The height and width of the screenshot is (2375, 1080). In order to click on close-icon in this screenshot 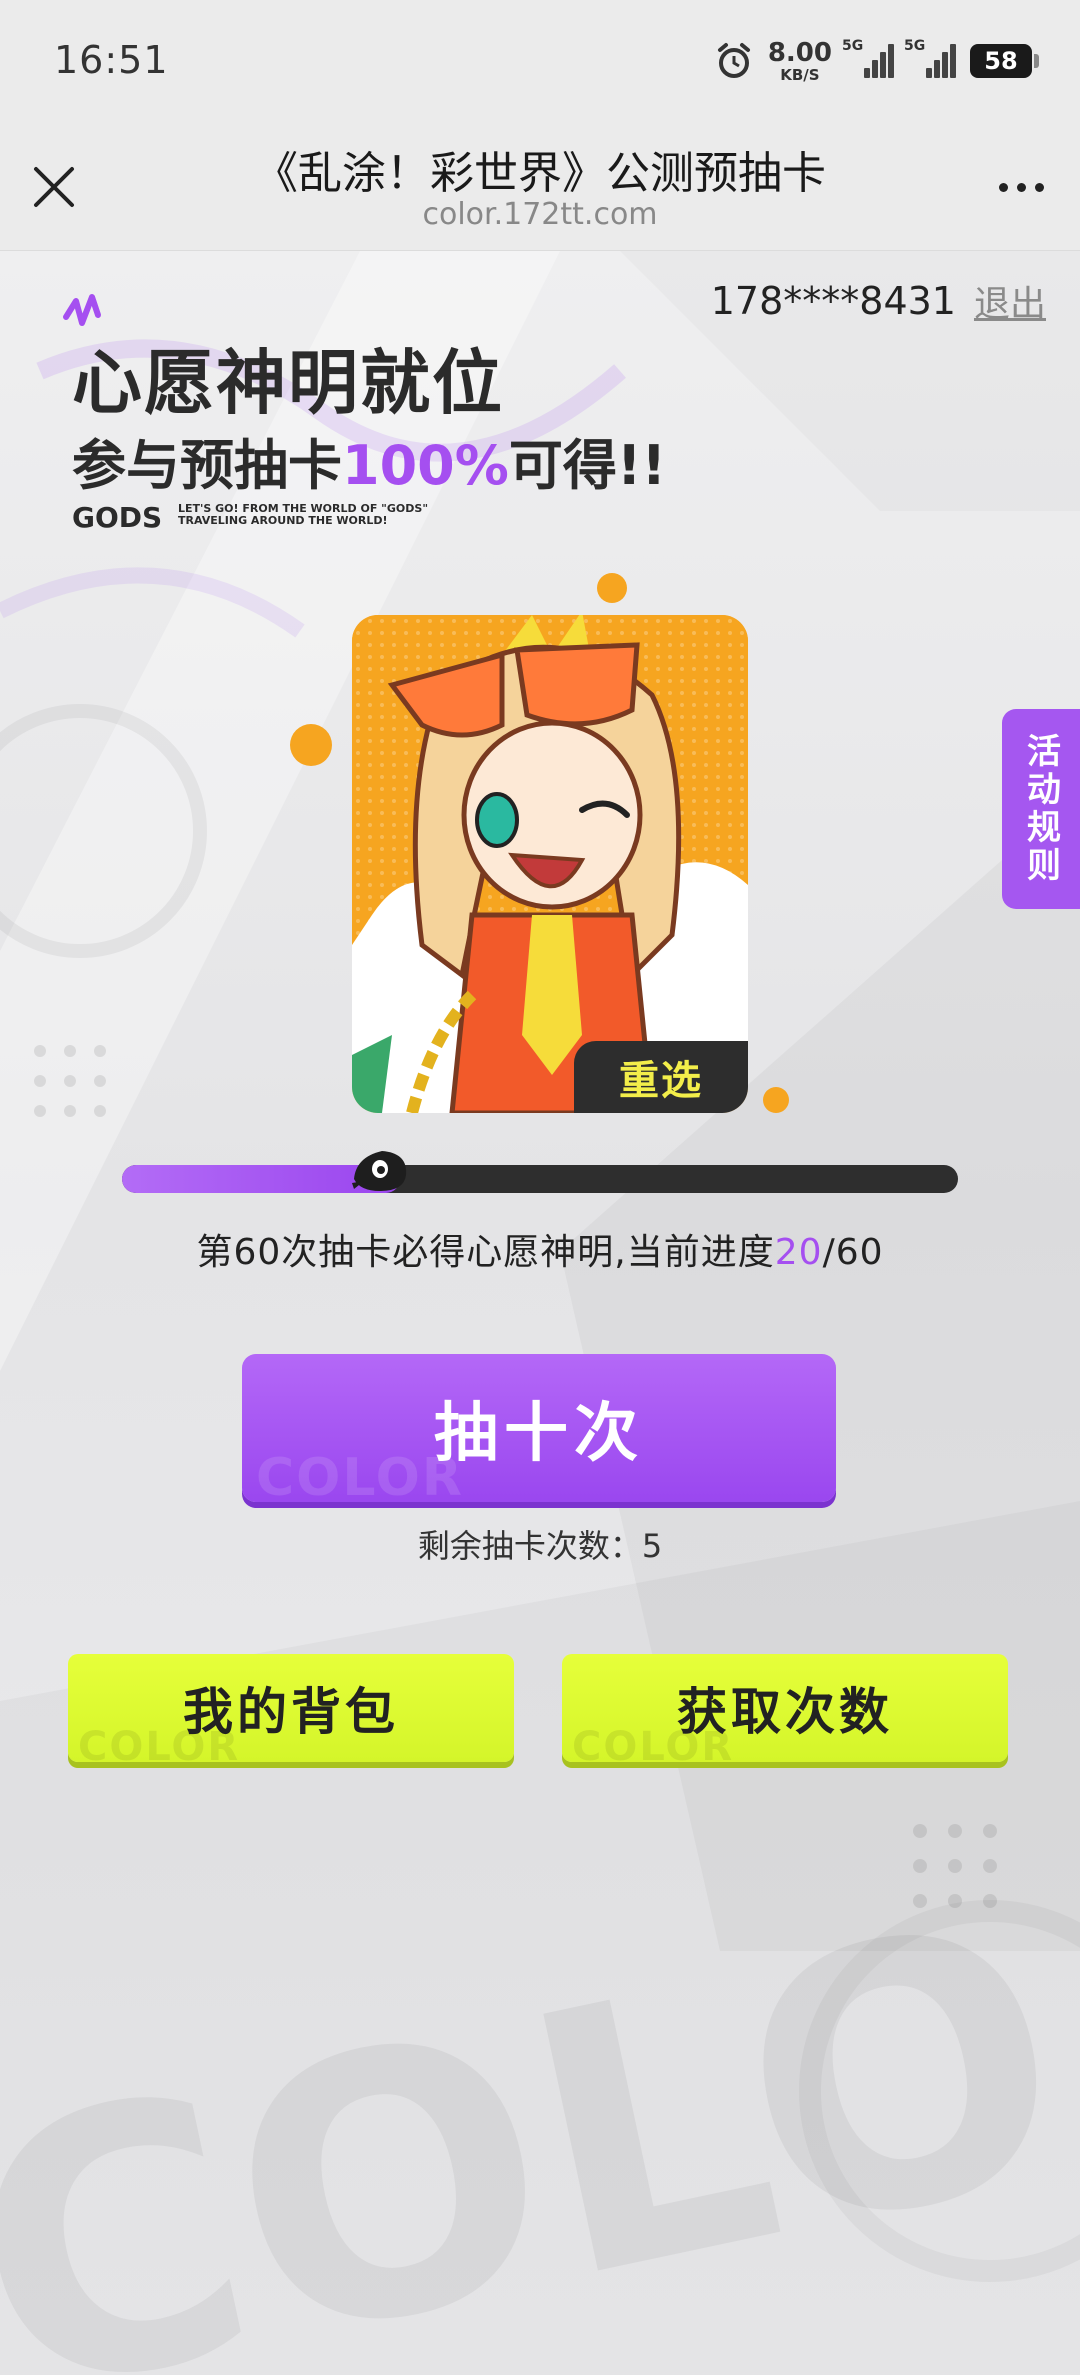, I will do `click(54, 187)`.